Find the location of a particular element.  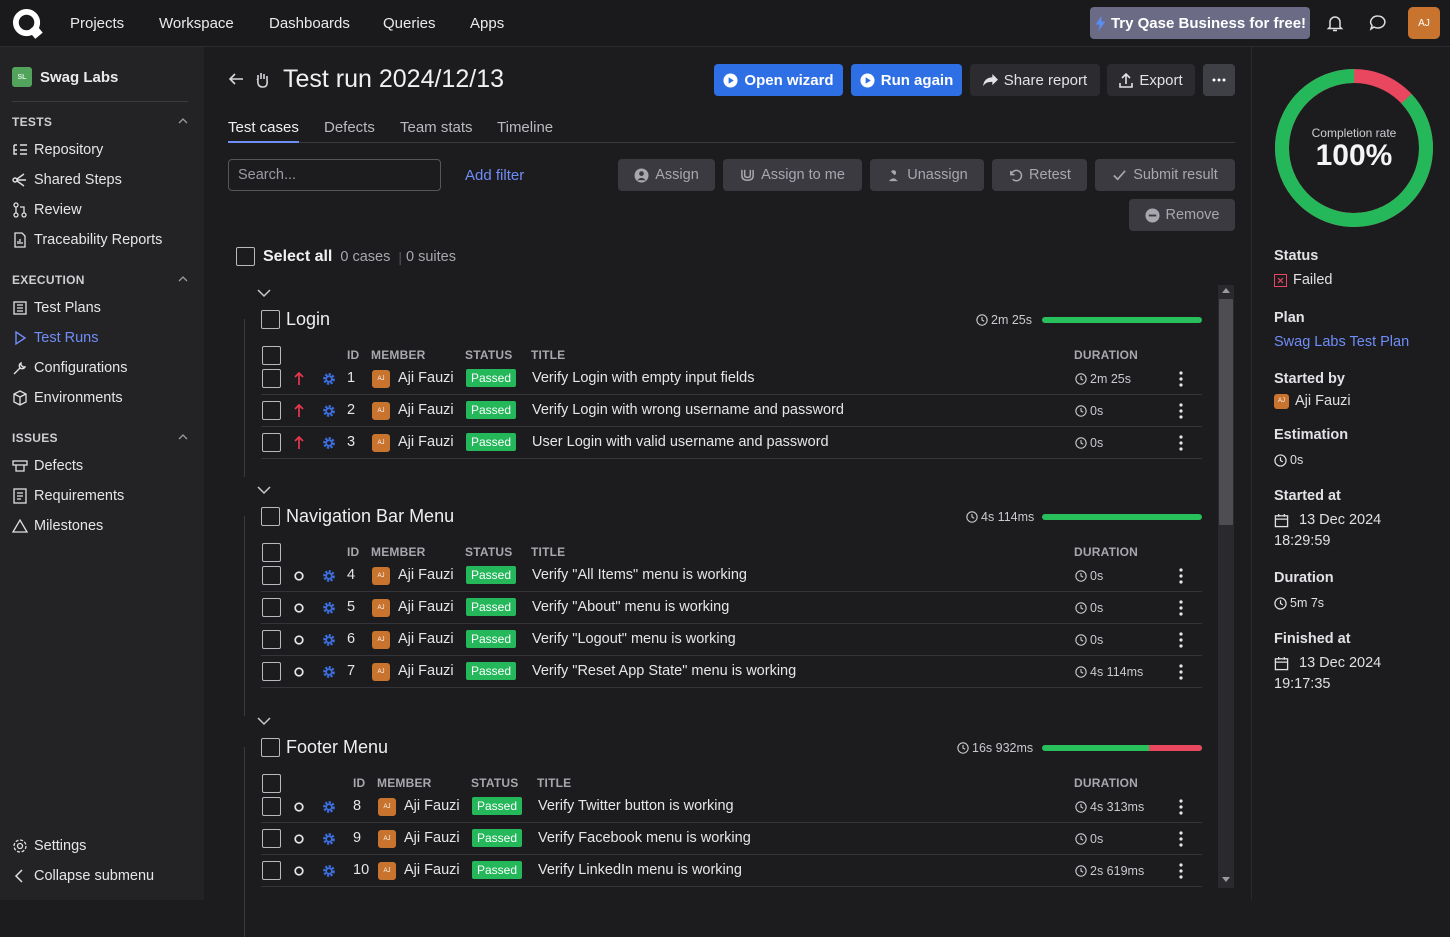

assign-to-me-button: Assign to me is located at coordinates (792, 175).